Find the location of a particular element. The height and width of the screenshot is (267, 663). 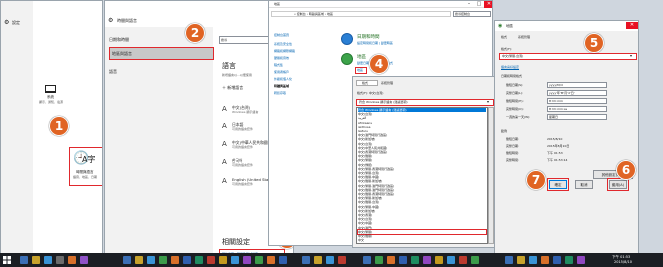

cp-search-input: 搜尋控制台 is located at coordinates (472, 14).